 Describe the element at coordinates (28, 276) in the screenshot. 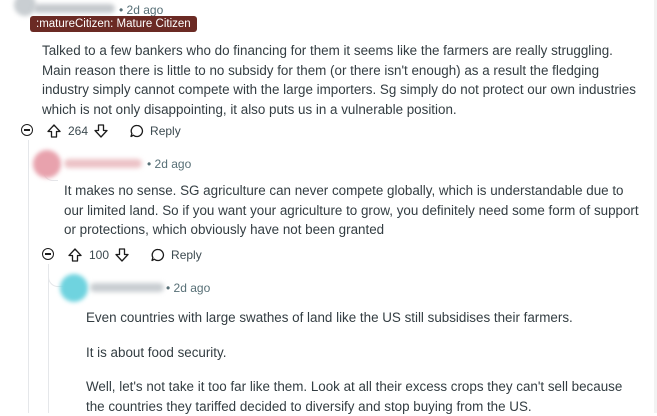

I see `thread-line-comment1` at that location.